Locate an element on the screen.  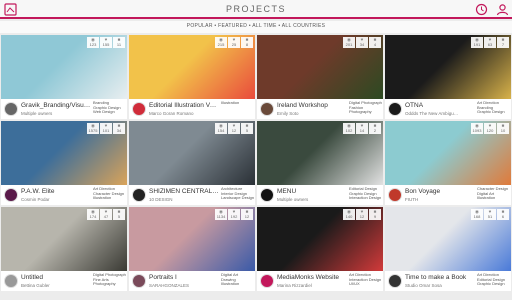
project-fields: Branding Graphic Design Web Design is located at coordinates (109, 109).